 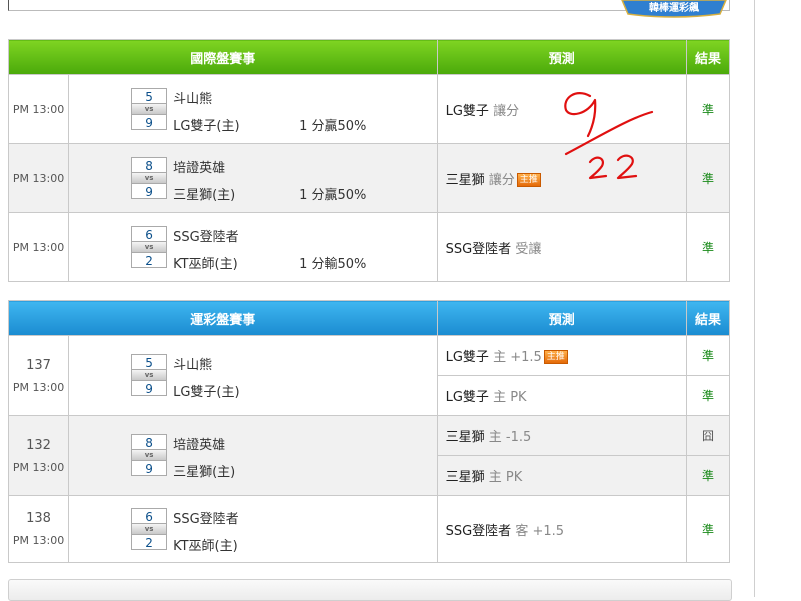 I want to click on prediction-cell: LG雙子 主 +1.5 主推, so click(x=561, y=355).